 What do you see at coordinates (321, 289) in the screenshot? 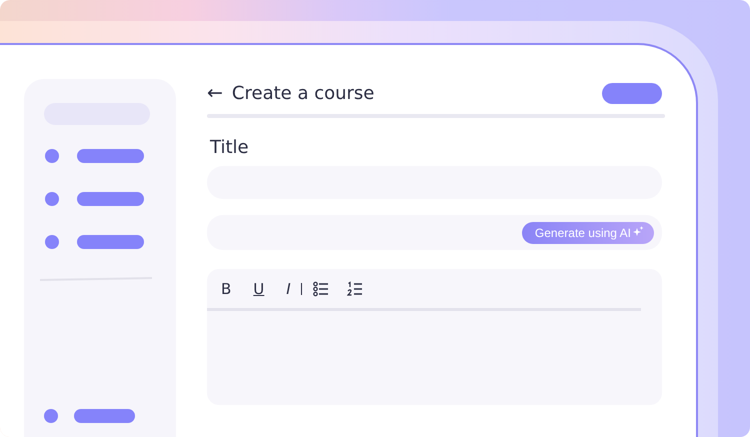
I see `bulleted-list-icon` at bounding box center [321, 289].